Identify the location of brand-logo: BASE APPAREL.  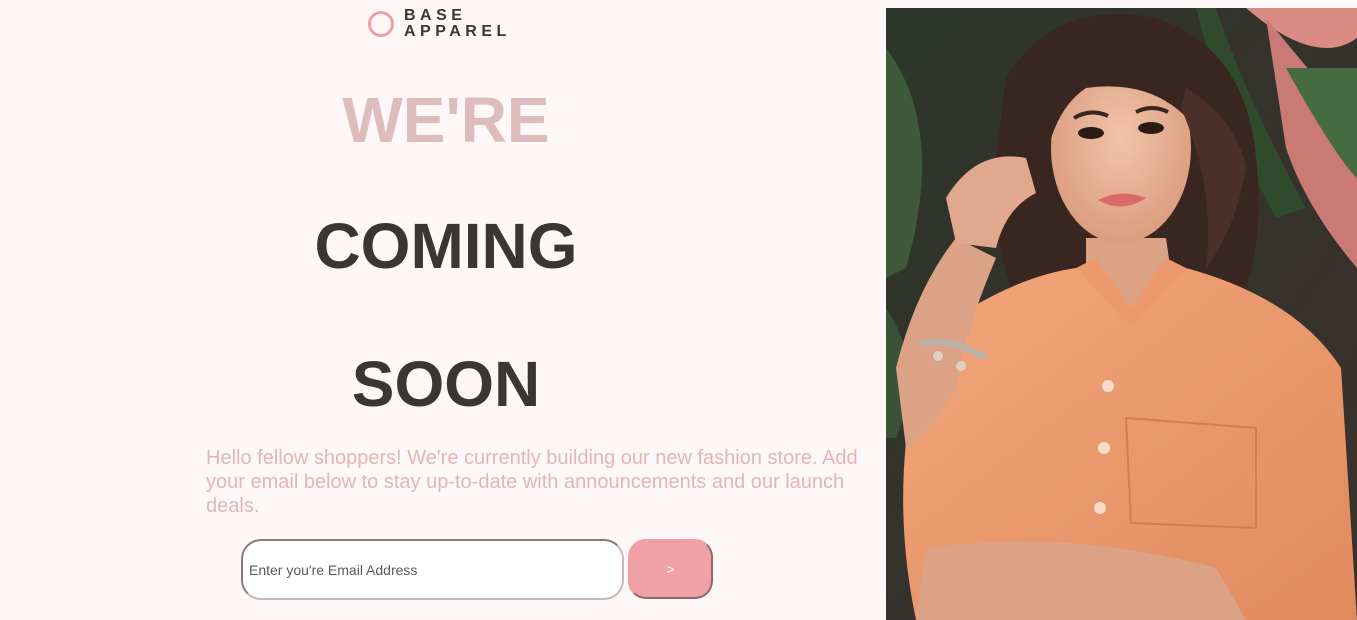
(439, 24).